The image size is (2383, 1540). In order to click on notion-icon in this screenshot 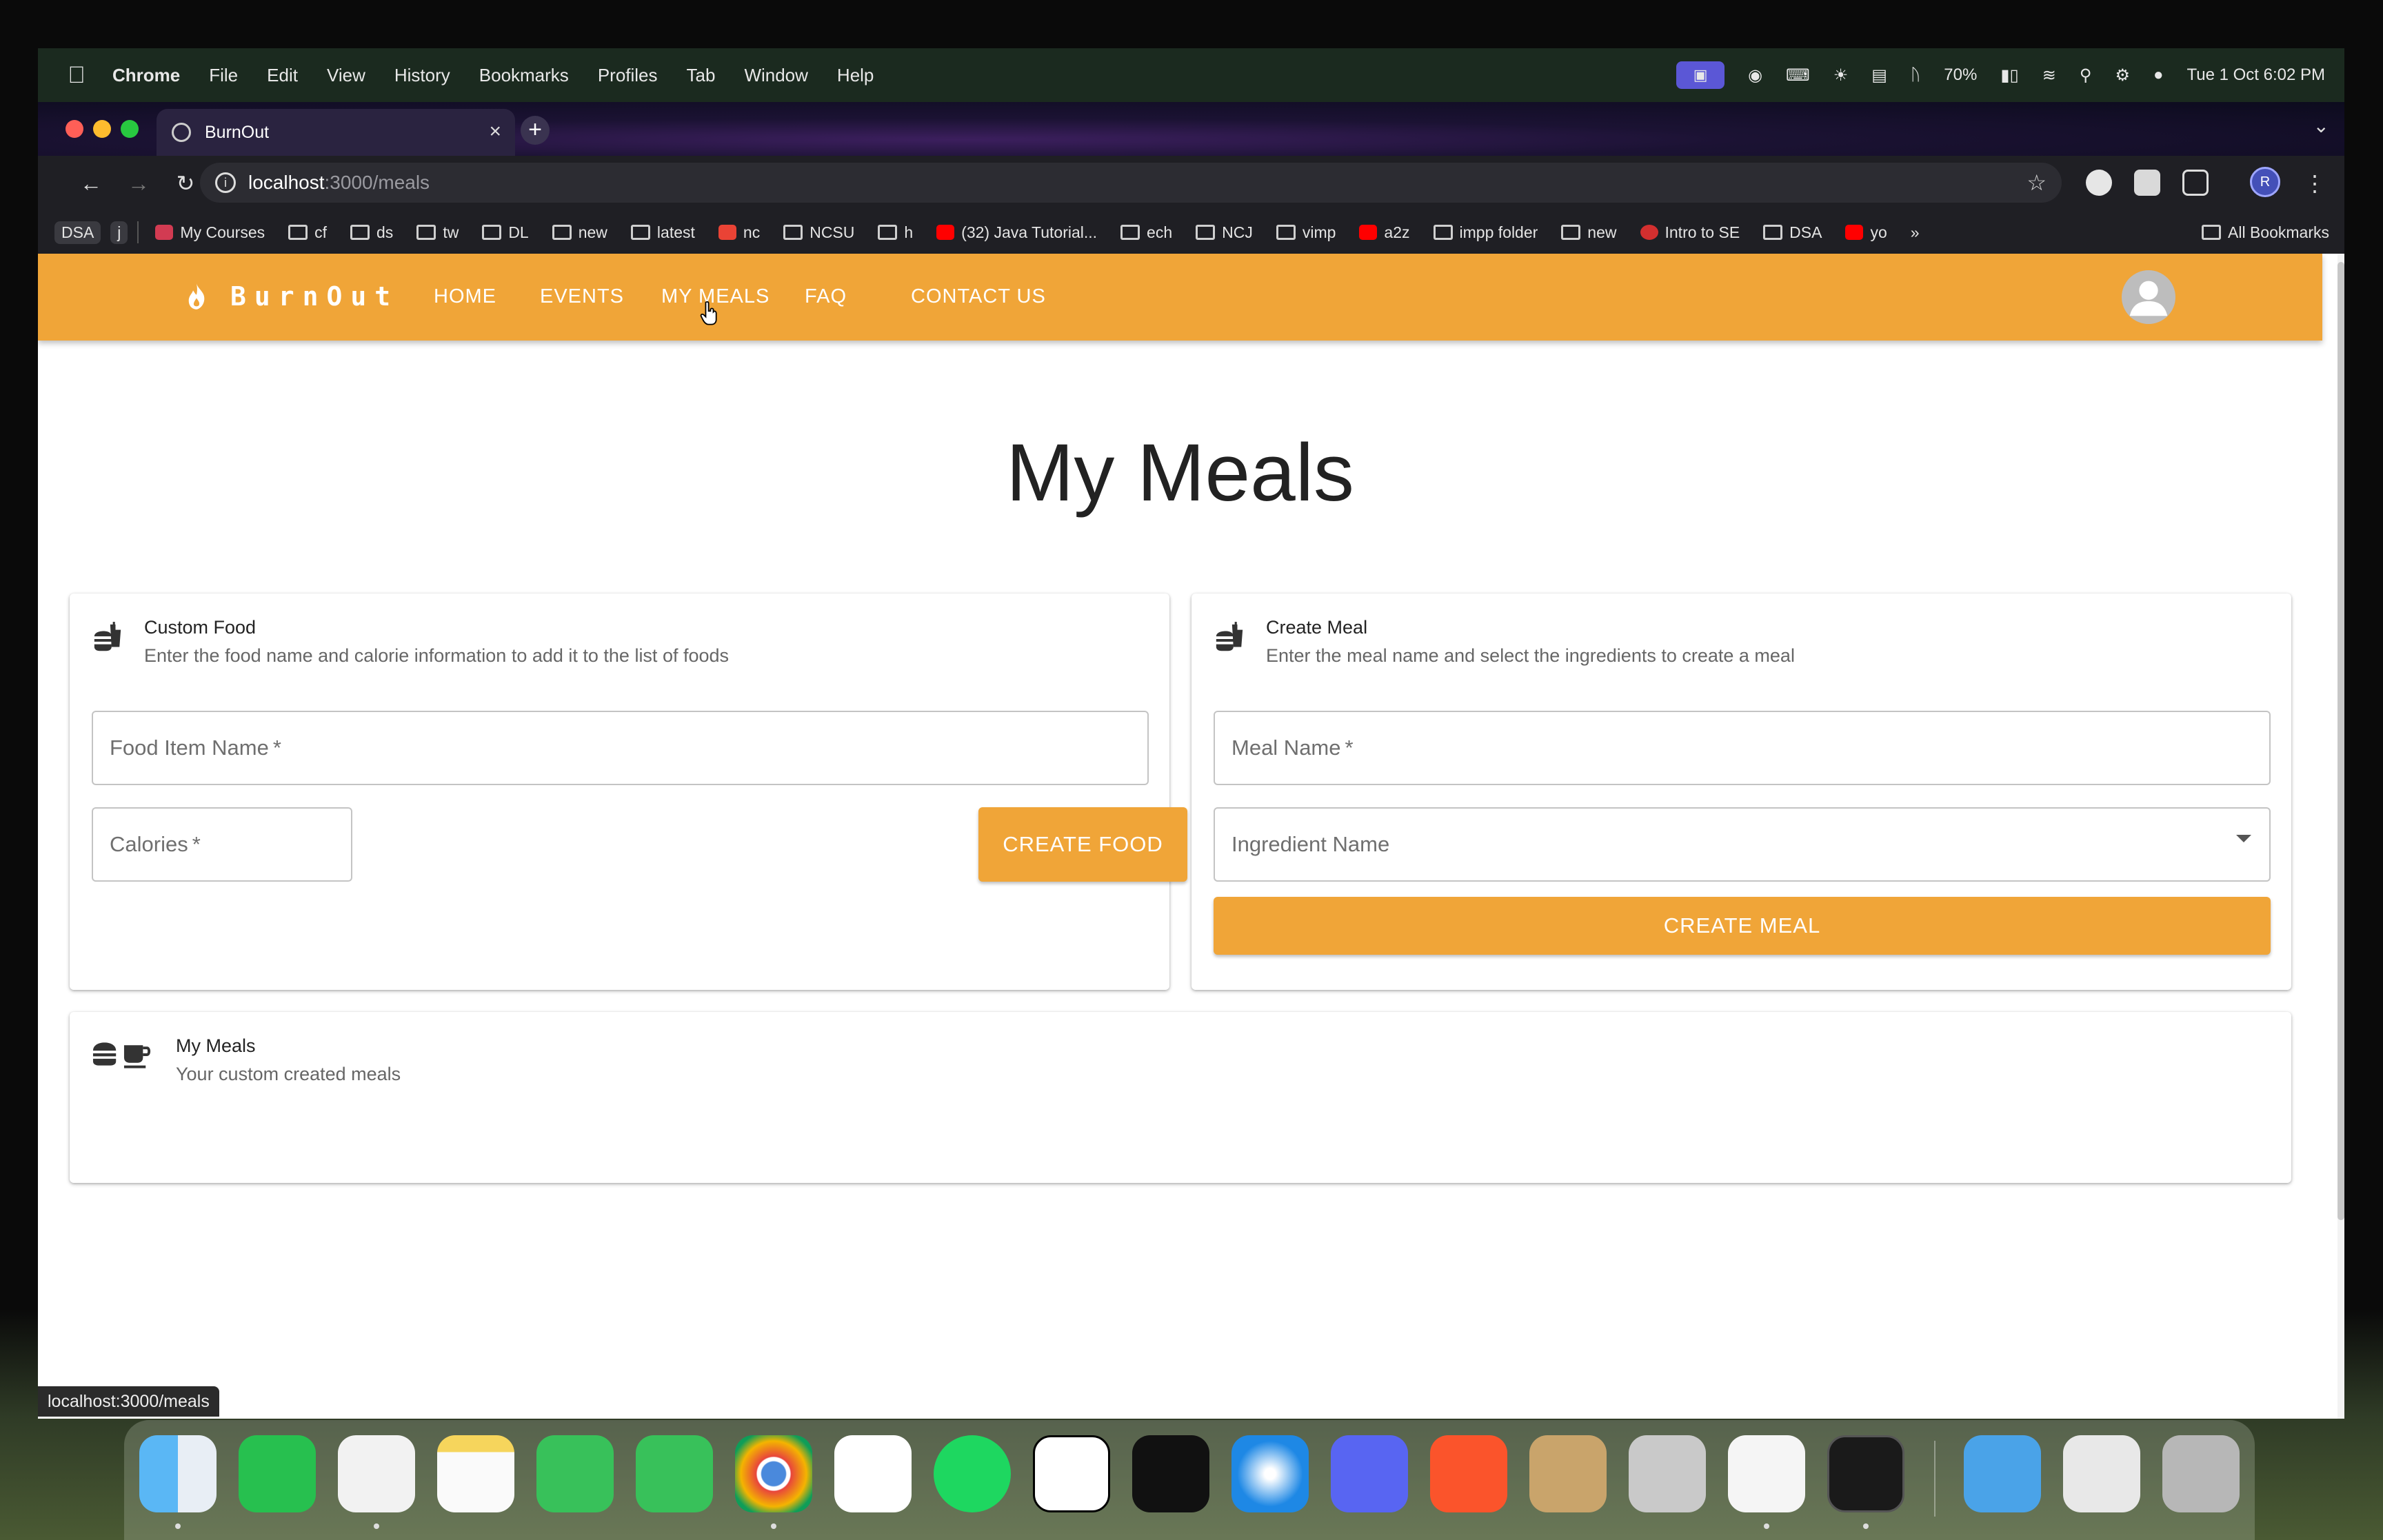, I will do `click(1071, 1474)`.